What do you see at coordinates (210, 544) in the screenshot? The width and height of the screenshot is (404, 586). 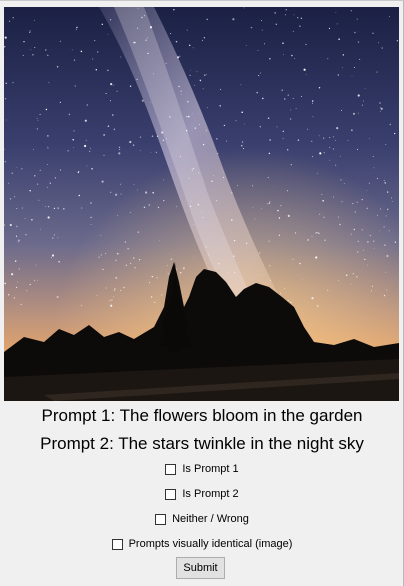 I see `visually-identical-label: Prompts visually identical (image)` at bounding box center [210, 544].